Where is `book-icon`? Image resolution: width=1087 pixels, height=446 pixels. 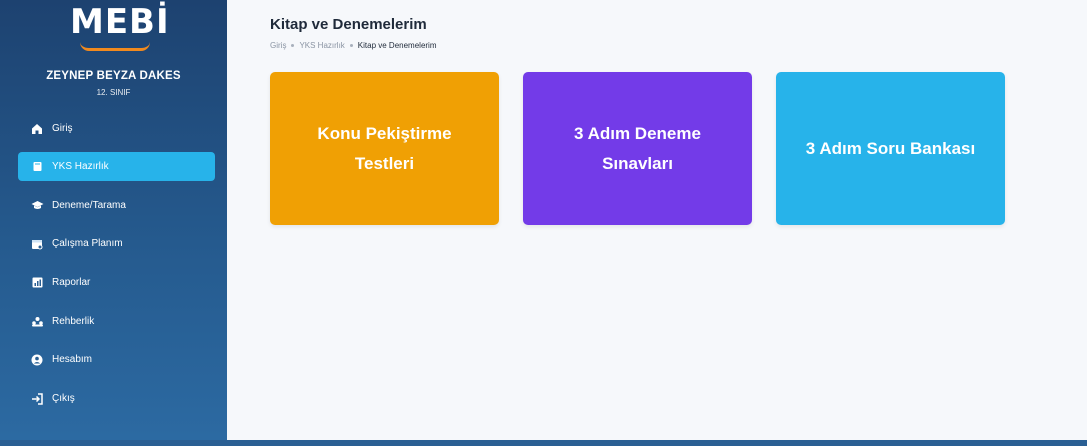
book-icon is located at coordinates (37, 167).